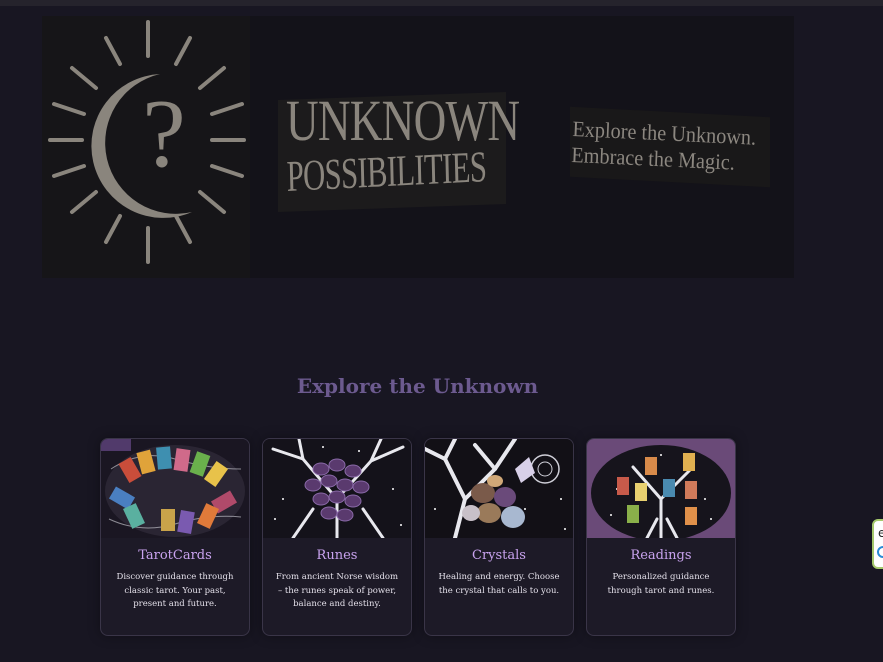 This screenshot has height=662, width=883. I want to click on tarot-reading-layout-image, so click(661, 488).